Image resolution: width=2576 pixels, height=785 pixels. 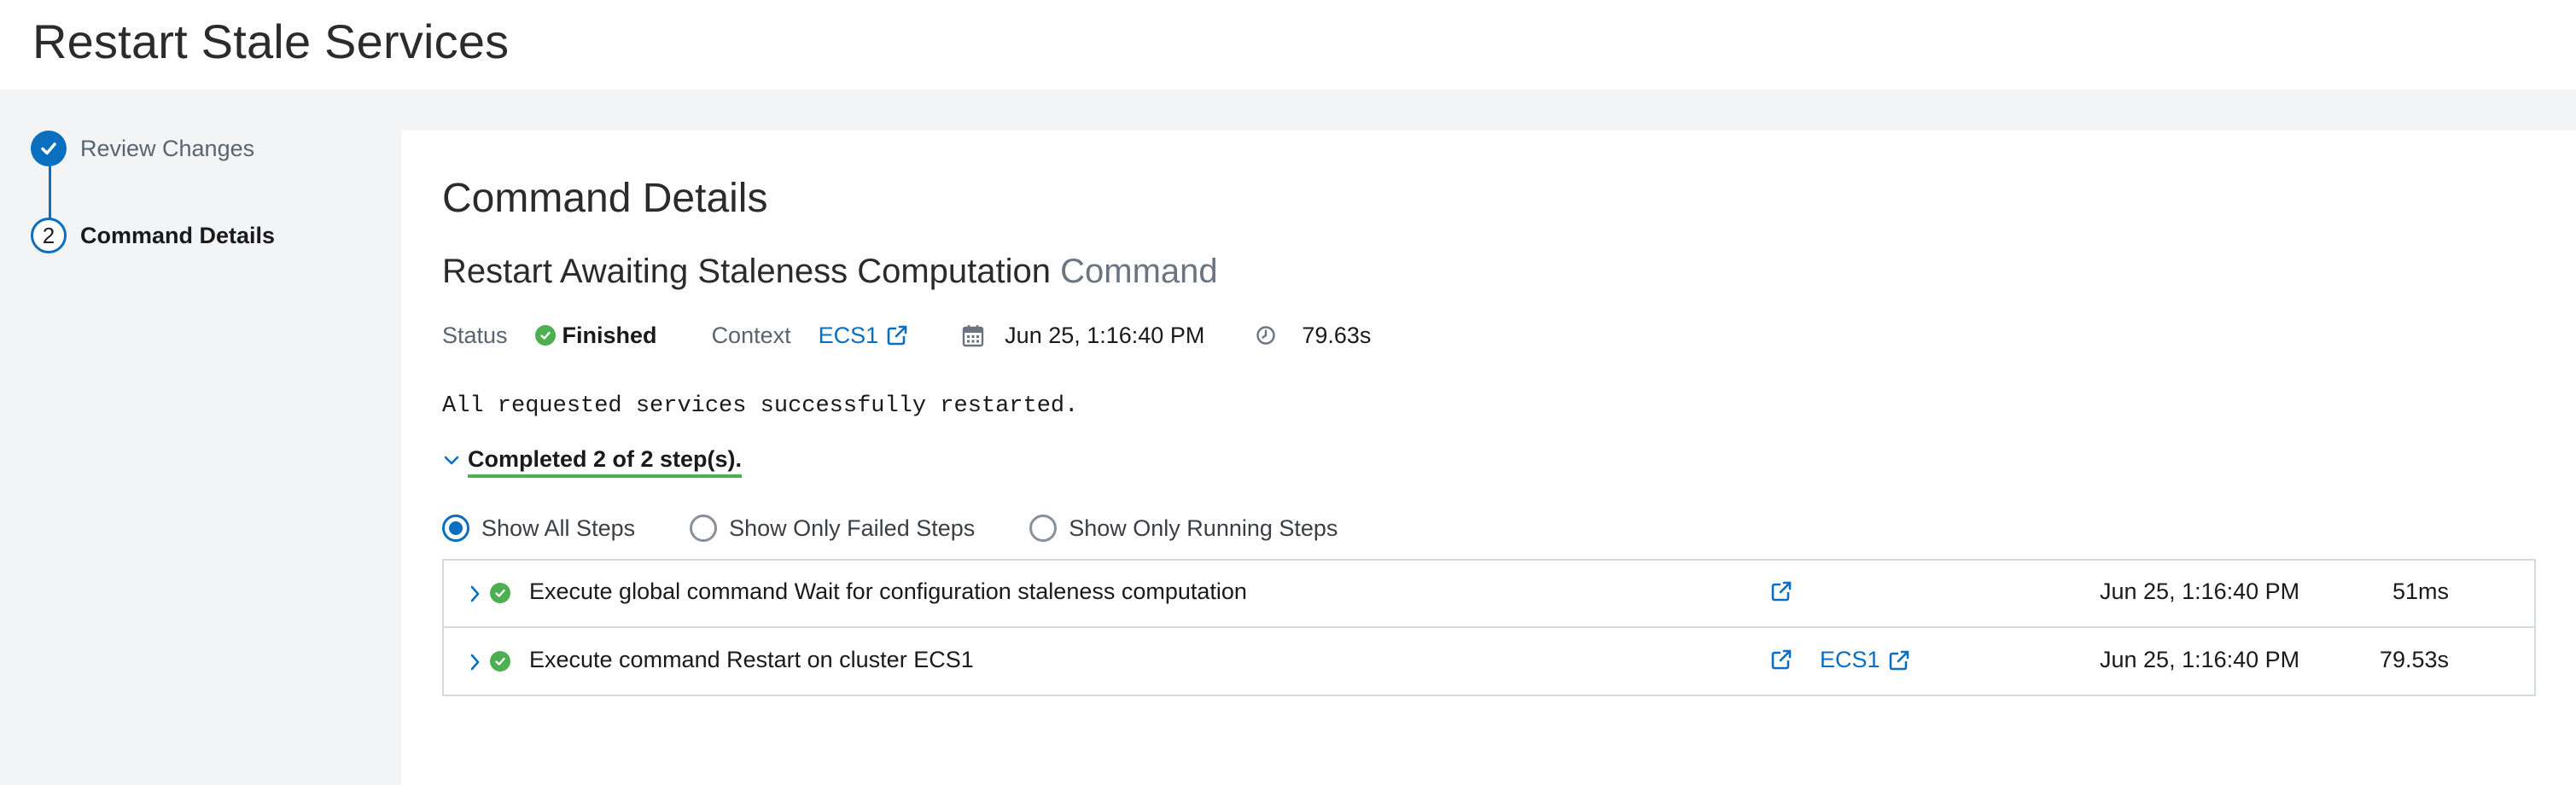 What do you see at coordinates (1139, 271) in the screenshot?
I see `command-suffix: Command` at bounding box center [1139, 271].